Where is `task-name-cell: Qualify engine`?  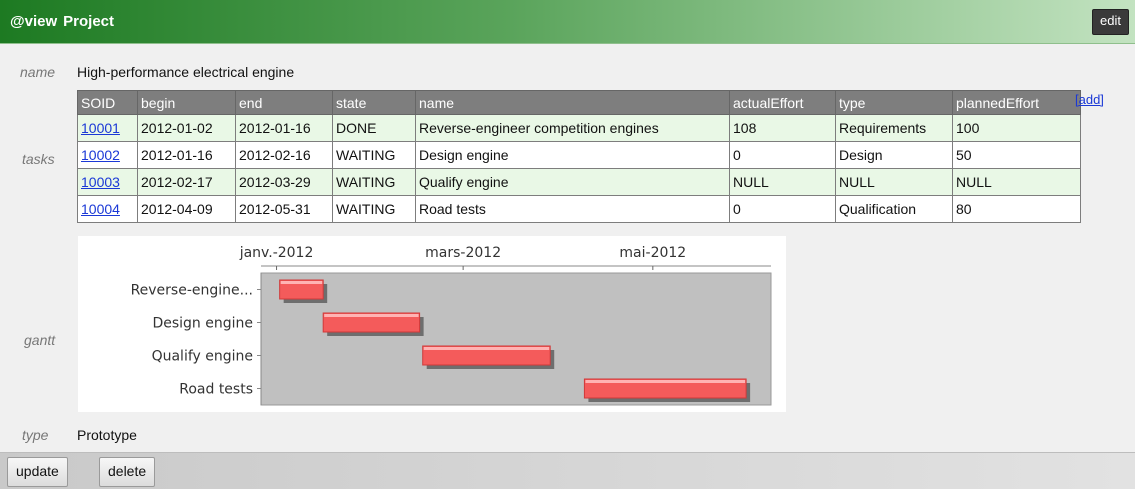 task-name-cell: Qualify engine is located at coordinates (572, 182).